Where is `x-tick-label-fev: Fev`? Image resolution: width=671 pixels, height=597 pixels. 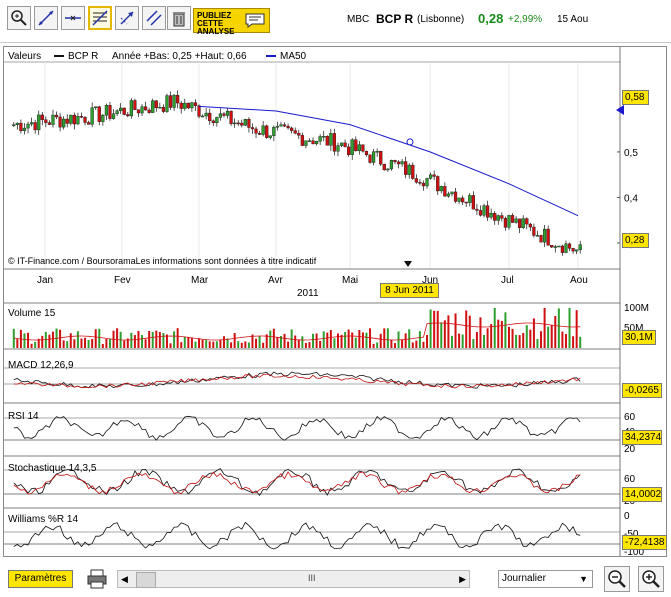 x-tick-label-fev: Fev is located at coordinates (122, 280).